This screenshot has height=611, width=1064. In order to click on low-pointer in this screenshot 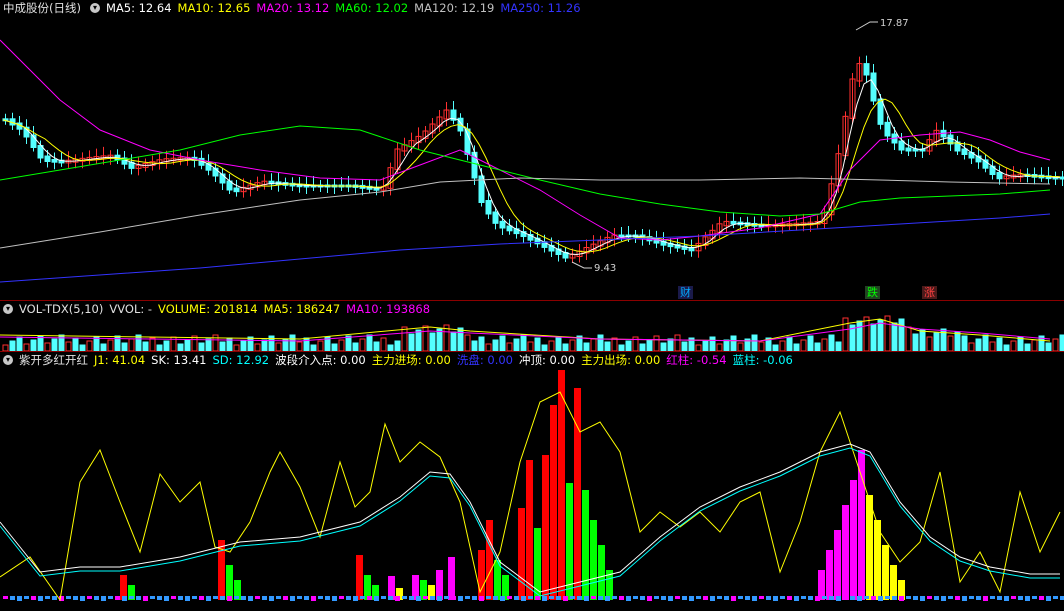, I will do `click(581, 265)`.